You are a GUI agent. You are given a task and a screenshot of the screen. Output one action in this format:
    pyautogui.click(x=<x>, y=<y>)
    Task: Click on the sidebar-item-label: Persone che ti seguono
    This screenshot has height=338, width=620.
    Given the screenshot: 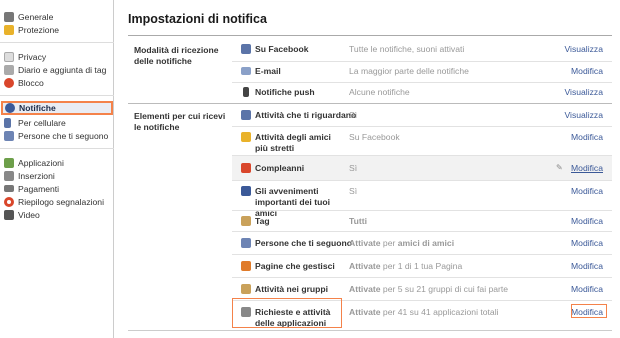 What is the action you would take?
    pyautogui.click(x=63, y=135)
    